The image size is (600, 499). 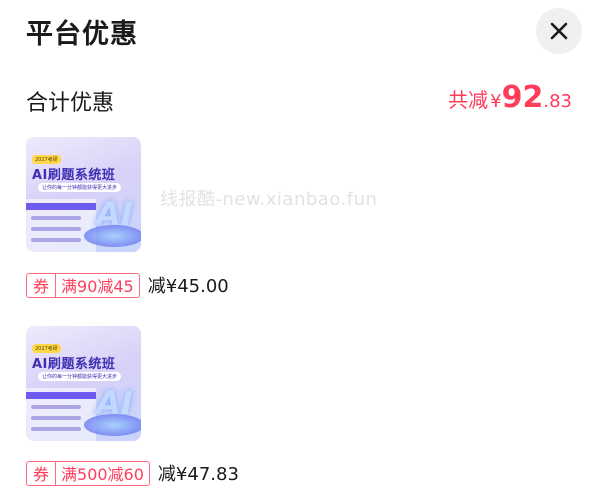 I want to click on close-button, so click(x=559, y=31).